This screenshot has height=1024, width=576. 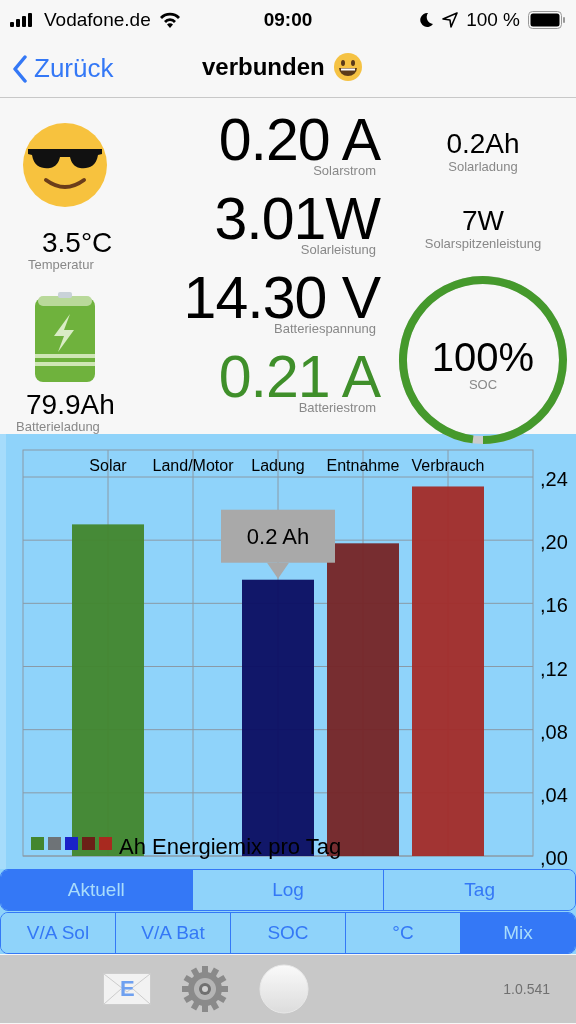 I want to click on battery-charge-label: Batterieladung, so click(x=58, y=427).